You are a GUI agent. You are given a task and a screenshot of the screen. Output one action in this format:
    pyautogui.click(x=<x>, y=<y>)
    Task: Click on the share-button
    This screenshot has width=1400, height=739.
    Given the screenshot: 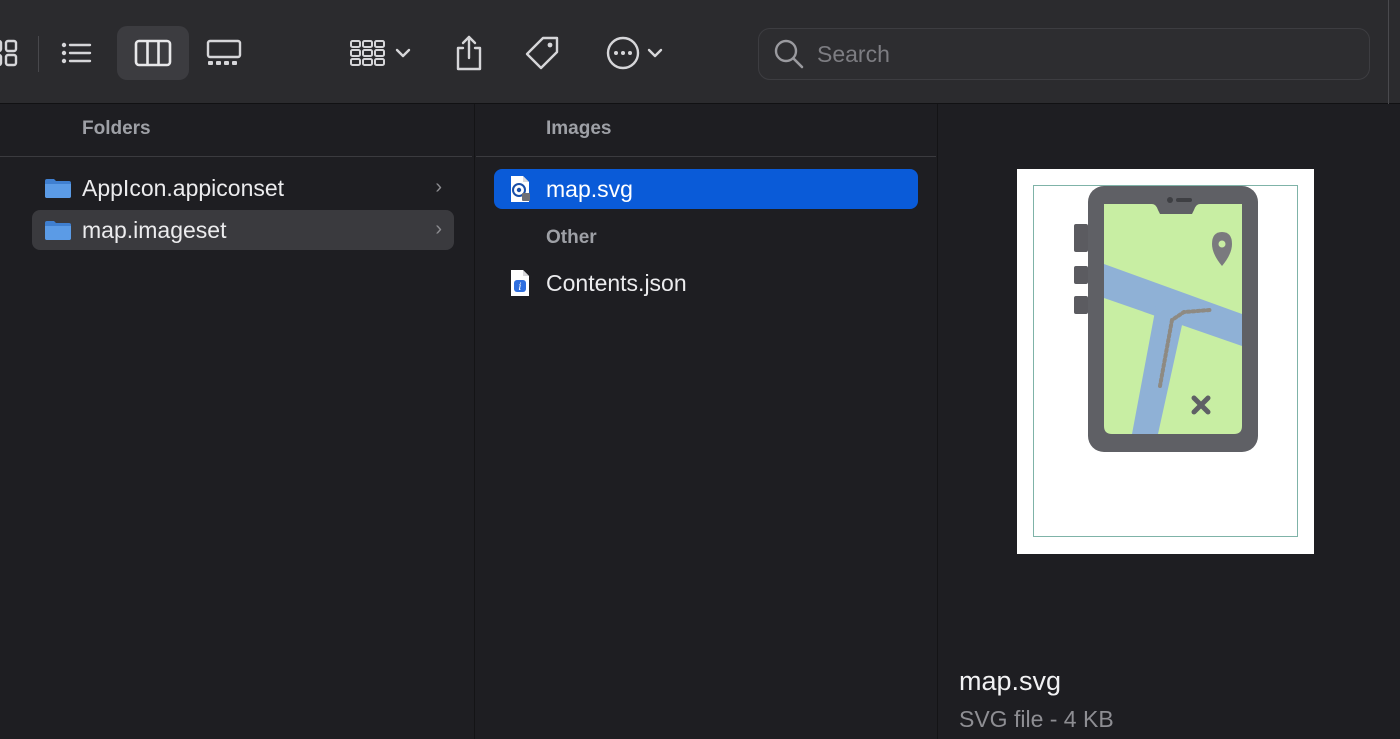 What is the action you would take?
    pyautogui.click(x=469, y=53)
    